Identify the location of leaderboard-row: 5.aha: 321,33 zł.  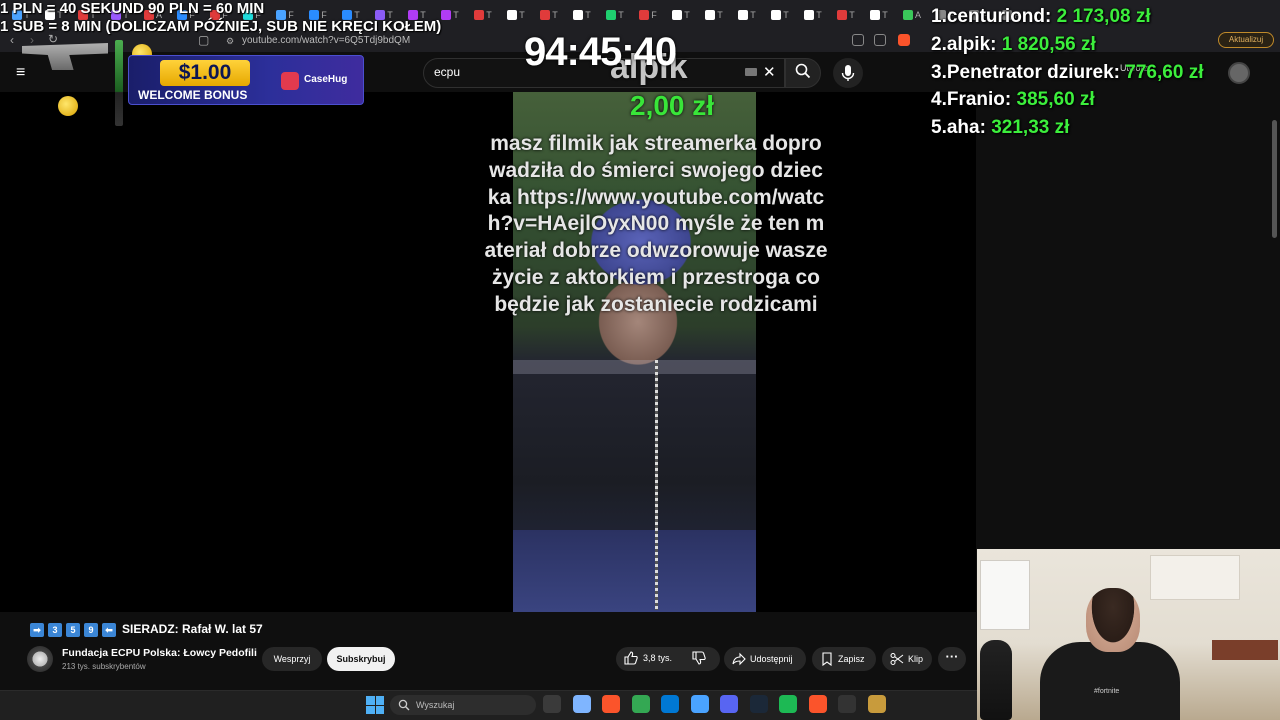
(1000, 128).